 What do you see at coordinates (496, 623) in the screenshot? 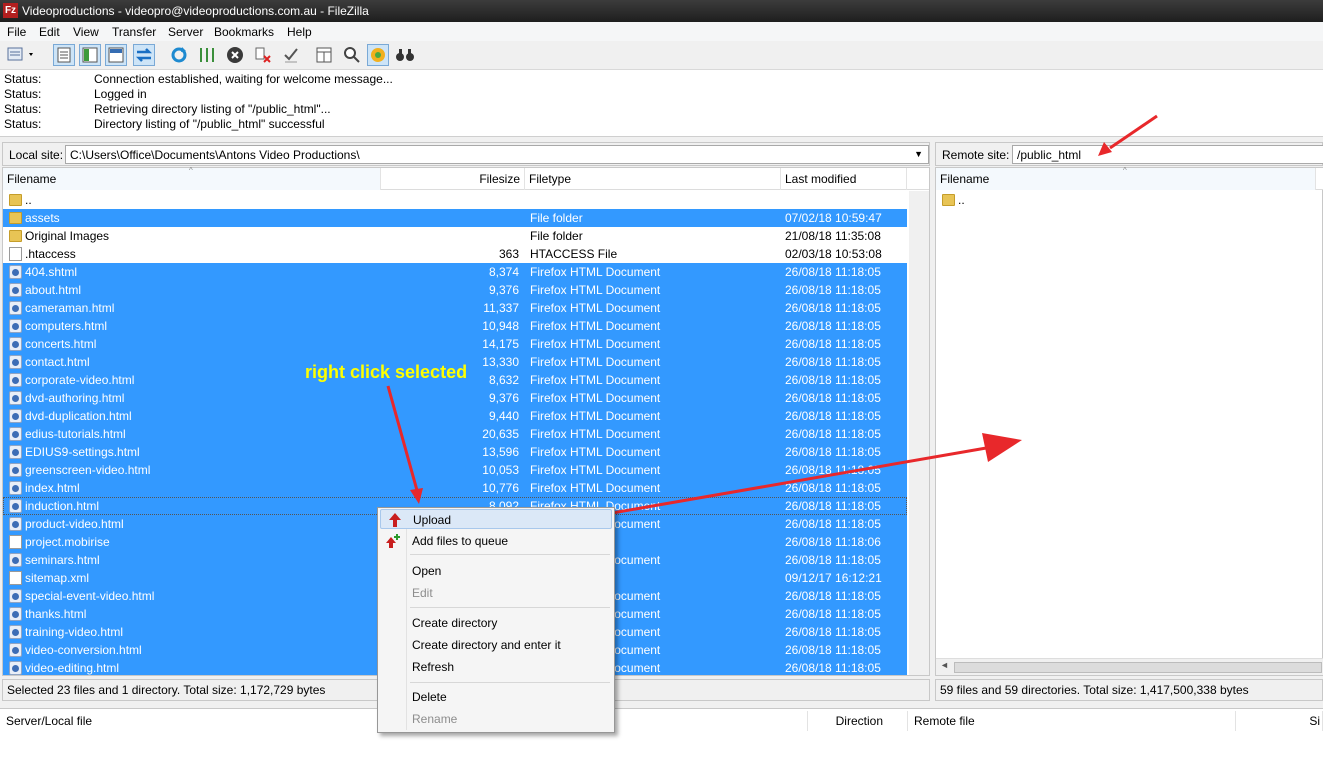
I see `menu-item-create-directory: Create directory` at bounding box center [496, 623].